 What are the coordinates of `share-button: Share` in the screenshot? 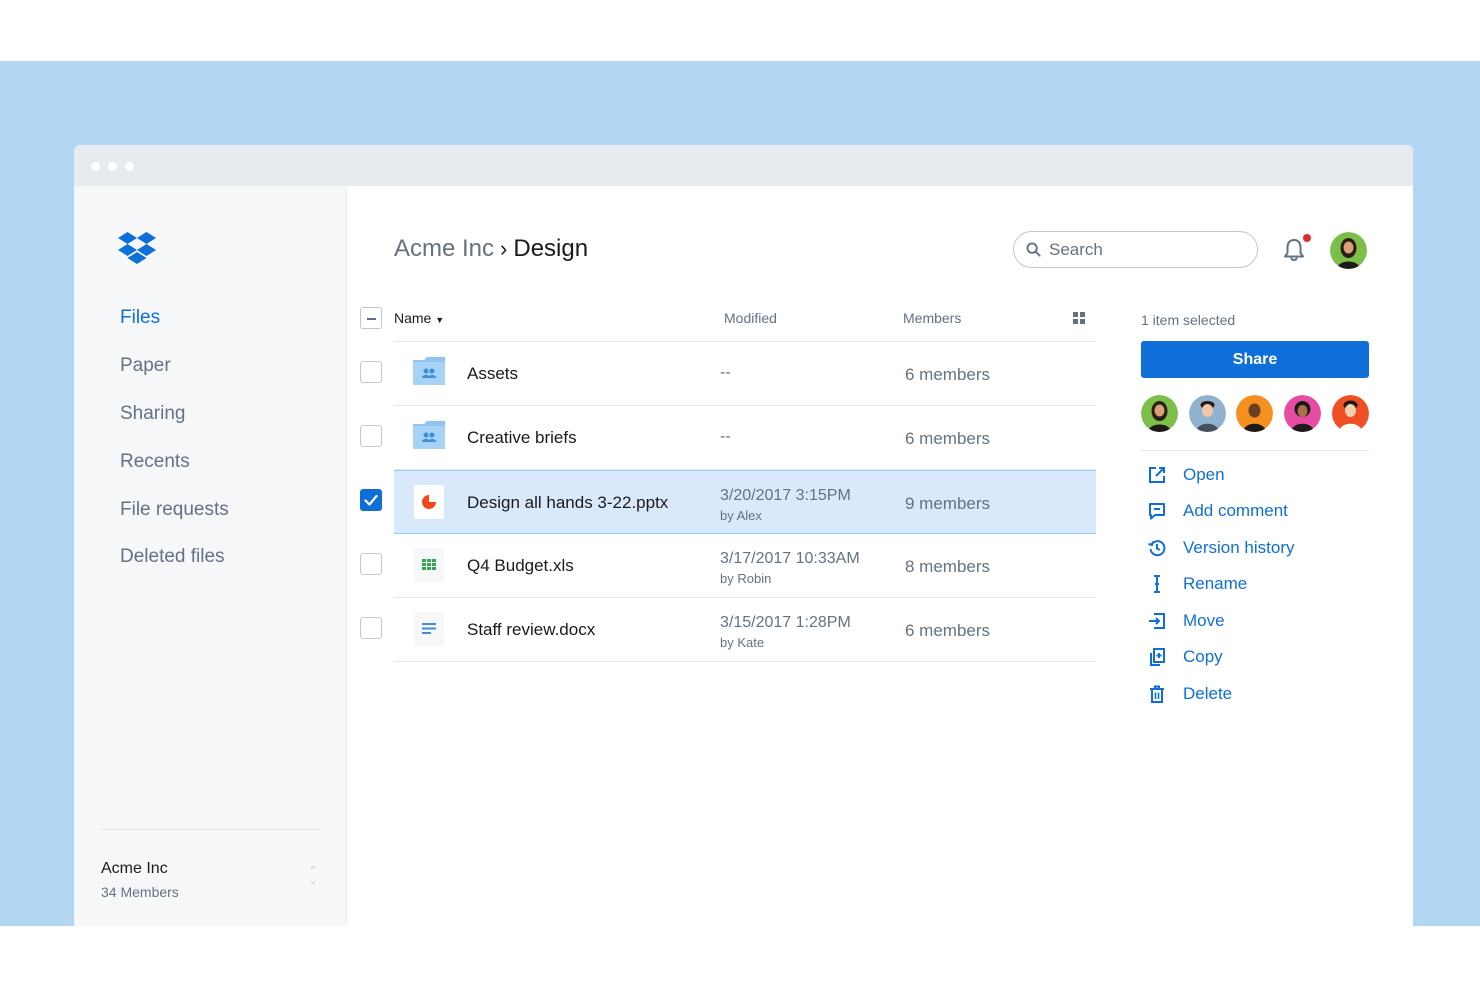 It's located at (1255, 359).